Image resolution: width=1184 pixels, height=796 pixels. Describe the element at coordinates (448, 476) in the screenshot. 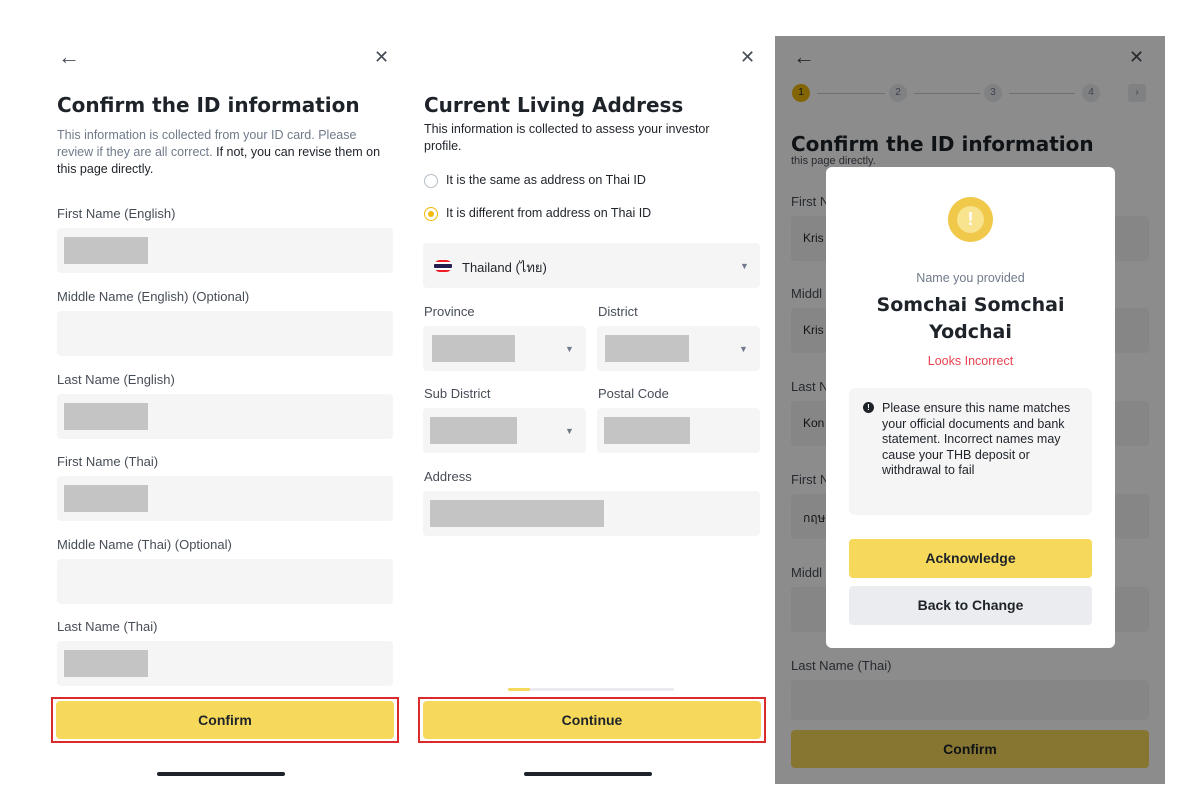

I see `address-label: Address` at that location.